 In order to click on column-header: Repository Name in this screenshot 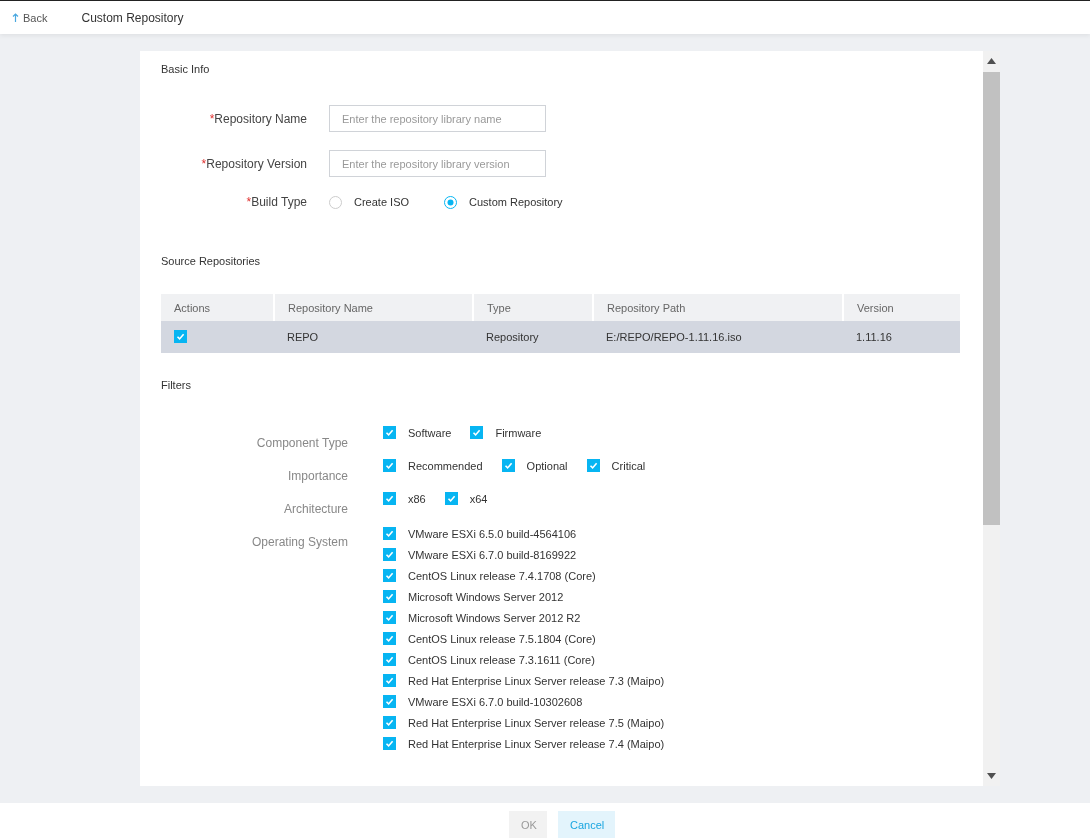, I will do `click(373, 307)`.